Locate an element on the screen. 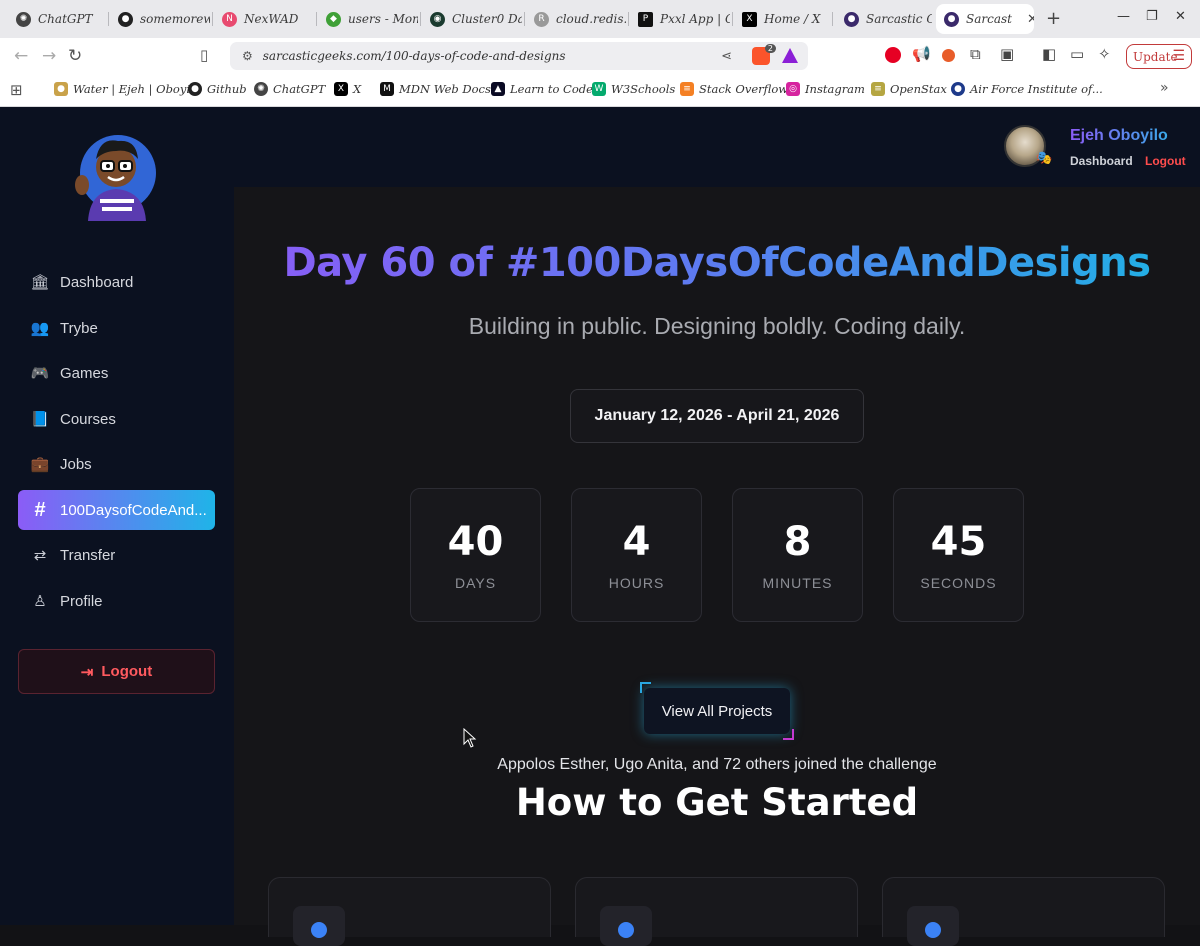  wallet-icon: ▭ is located at coordinates (1077, 54).